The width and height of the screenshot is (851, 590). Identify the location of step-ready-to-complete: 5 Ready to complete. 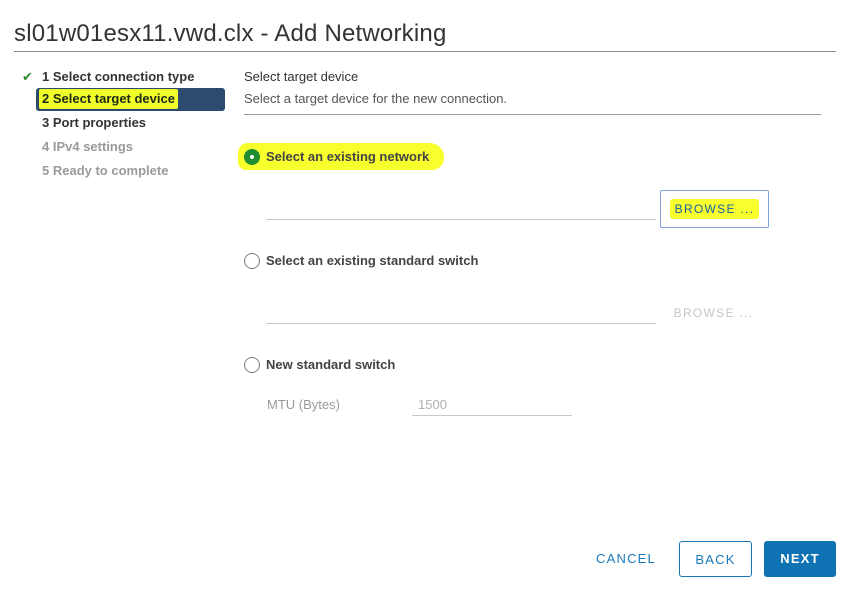
(105, 170).